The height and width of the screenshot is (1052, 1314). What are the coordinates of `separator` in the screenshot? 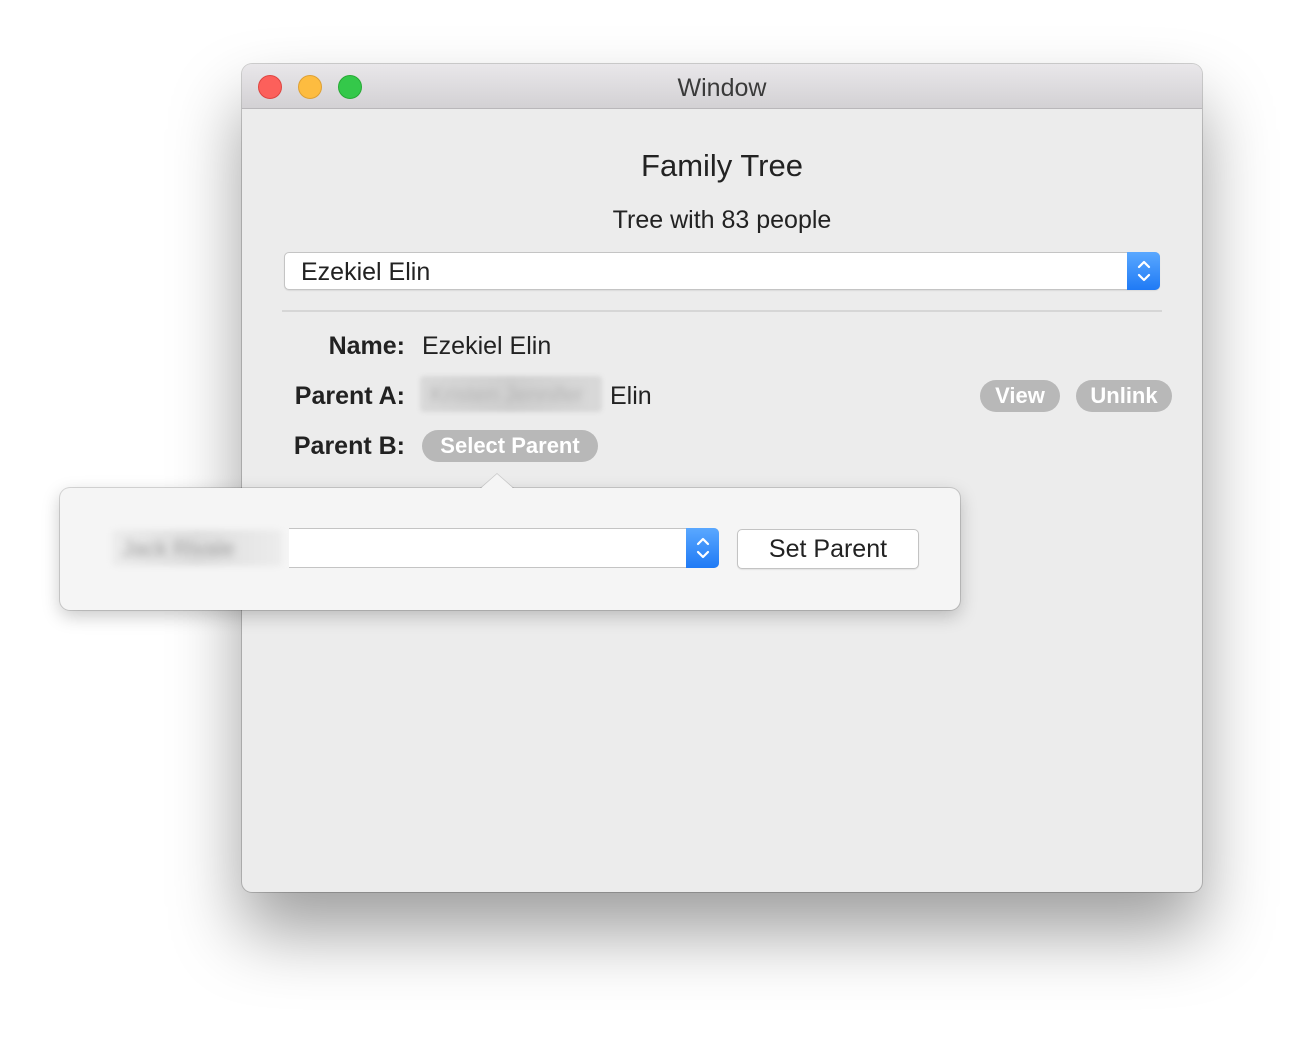 It's located at (722, 311).